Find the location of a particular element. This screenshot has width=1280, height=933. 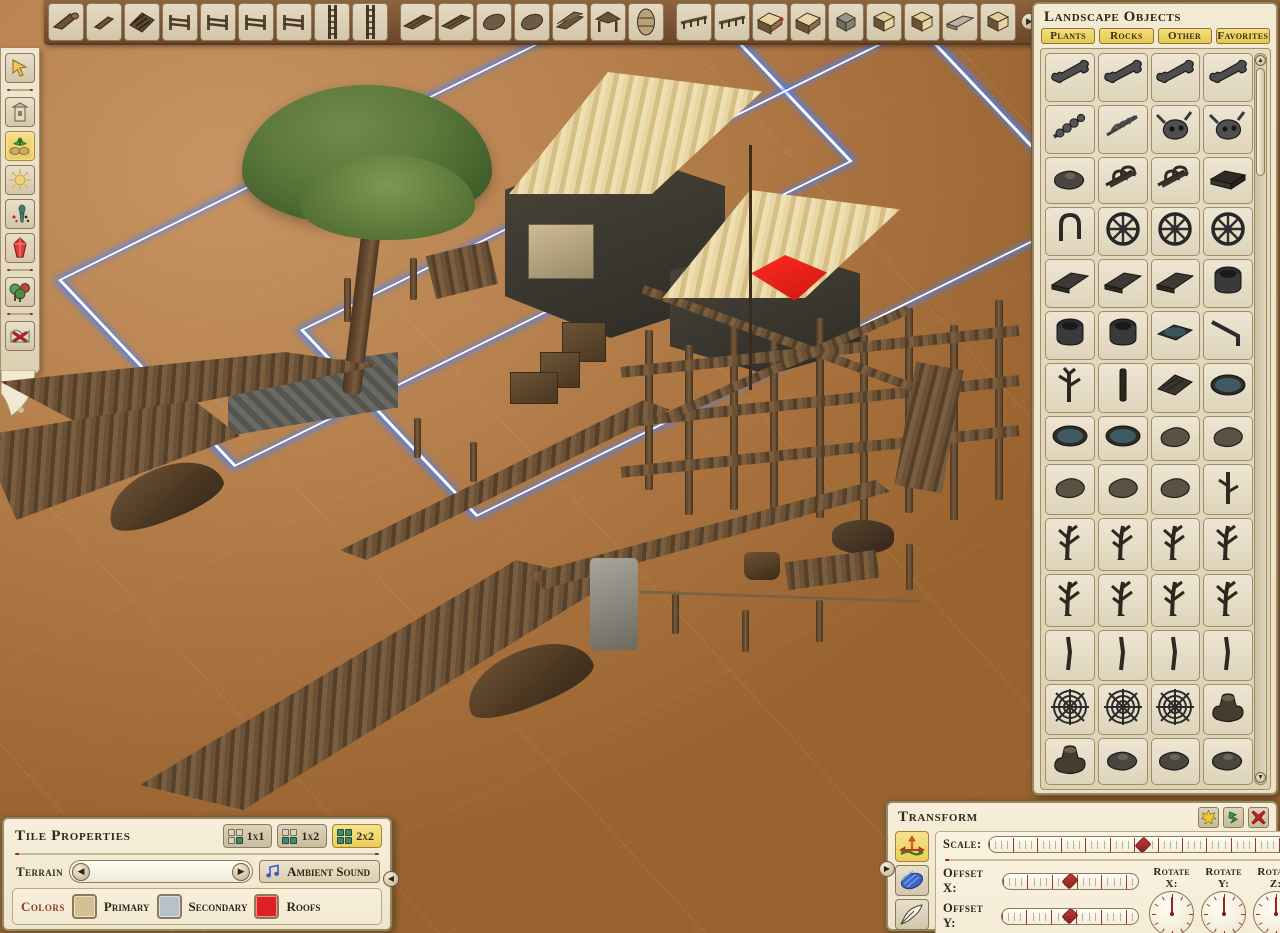

object-slot-tree-stump-b is located at coordinates (1070, 761).